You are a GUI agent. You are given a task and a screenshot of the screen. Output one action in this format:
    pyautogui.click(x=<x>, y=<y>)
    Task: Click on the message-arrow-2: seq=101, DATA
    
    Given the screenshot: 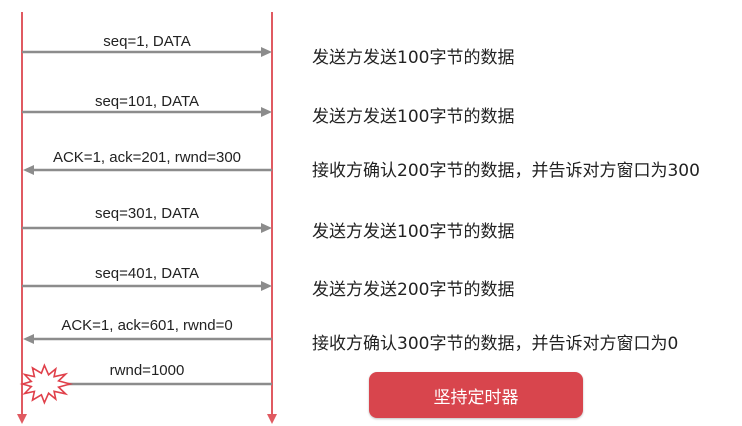 What is the action you would take?
    pyautogui.click(x=147, y=105)
    